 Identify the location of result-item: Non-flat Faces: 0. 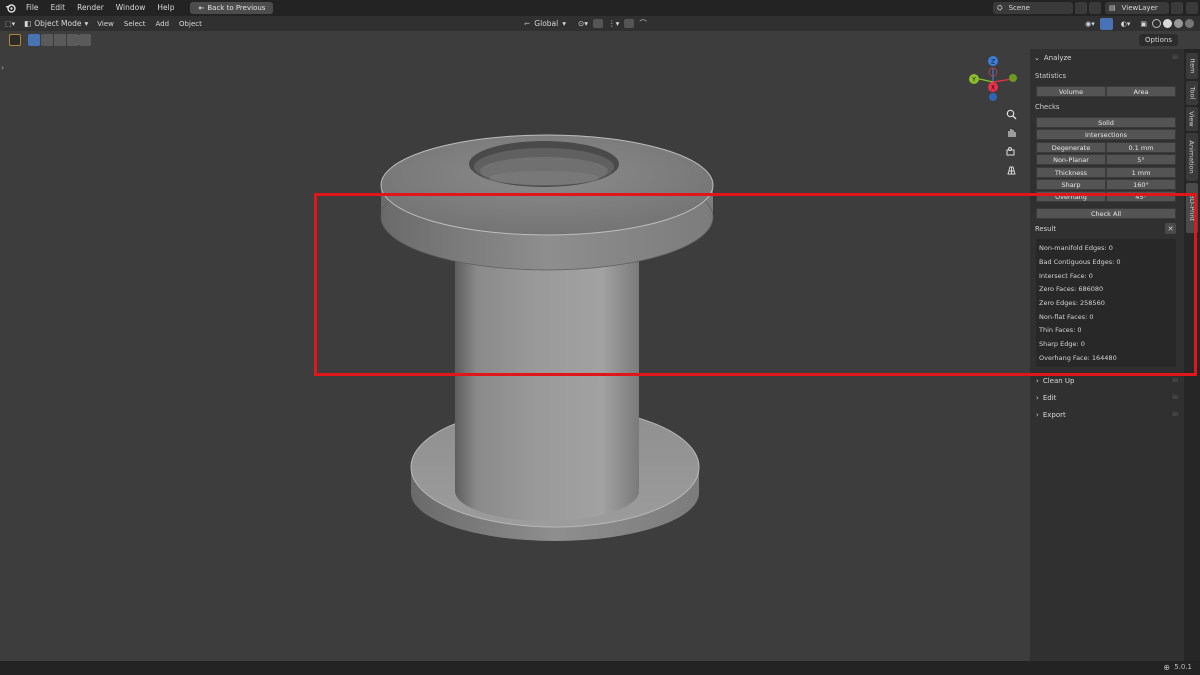
(1066, 317).